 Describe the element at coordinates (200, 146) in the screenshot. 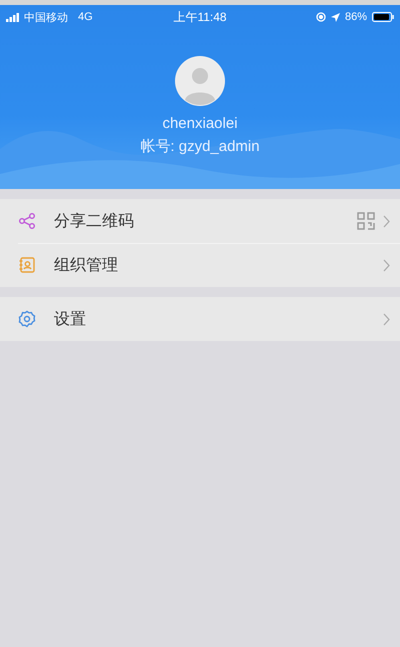

I see `account-id: 帐号: gzyd_admin` at that location.